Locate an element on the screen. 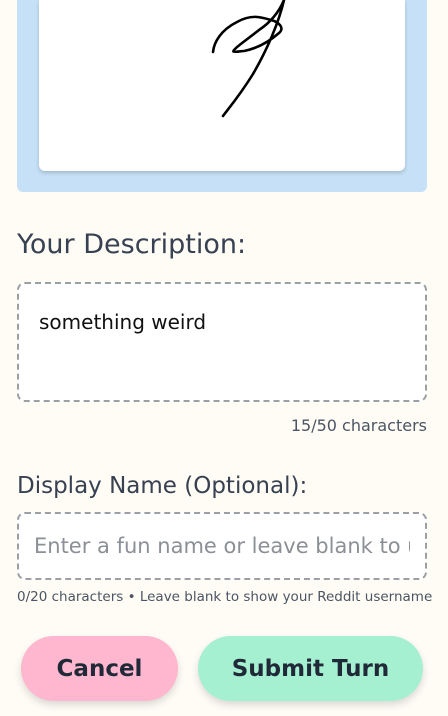  drawing-stroke is located at coordinates (248, 59).